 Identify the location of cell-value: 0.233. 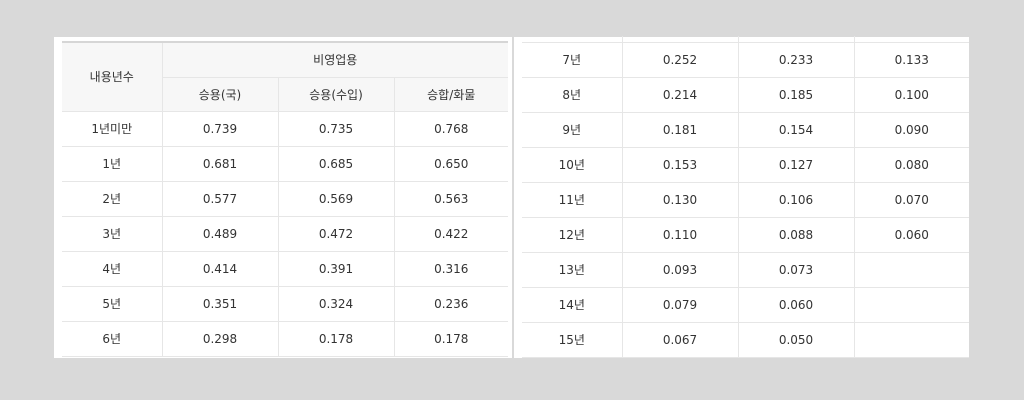
(796, 60).